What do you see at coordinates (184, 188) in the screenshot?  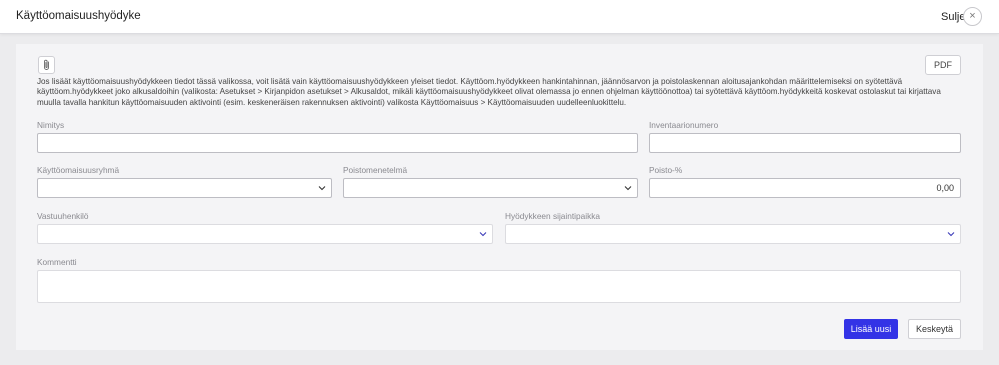 I see `asset-group-select` at bounding box center [184, 188].